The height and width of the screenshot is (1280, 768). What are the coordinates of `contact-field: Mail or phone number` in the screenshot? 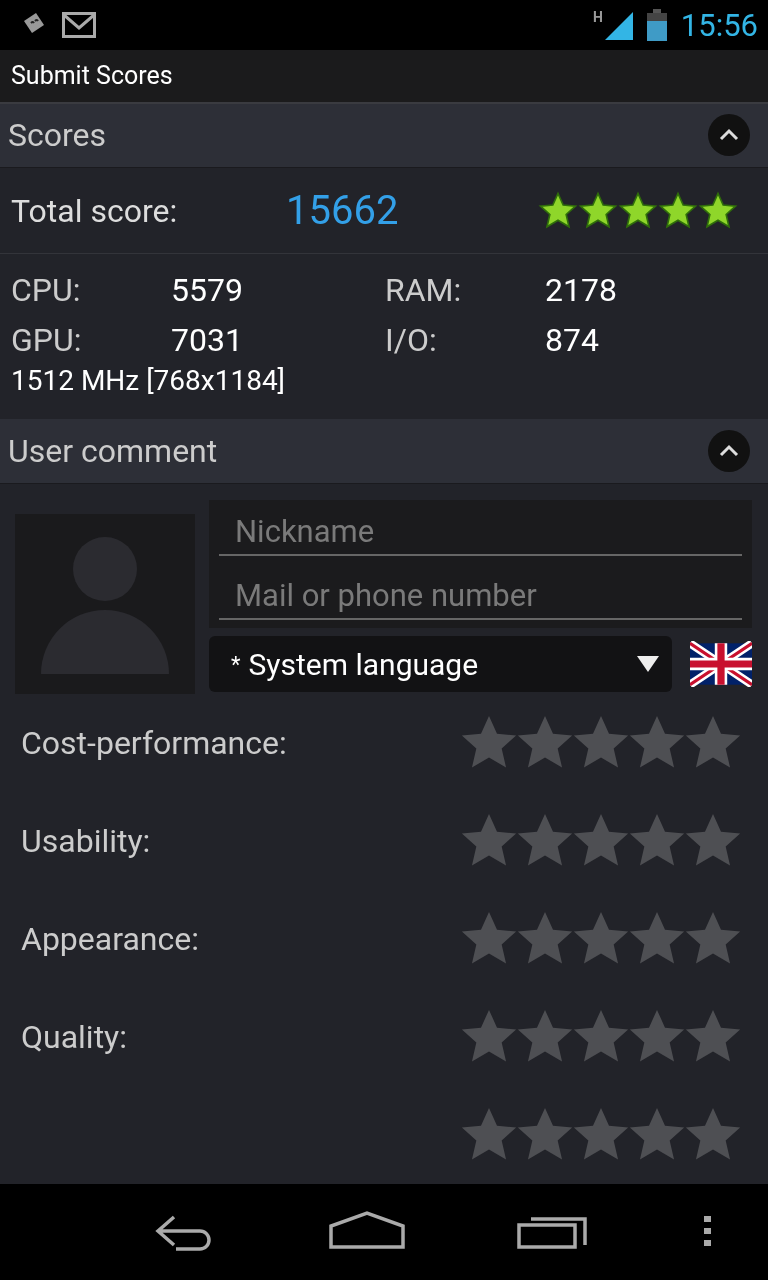 It's located at (480, 596).